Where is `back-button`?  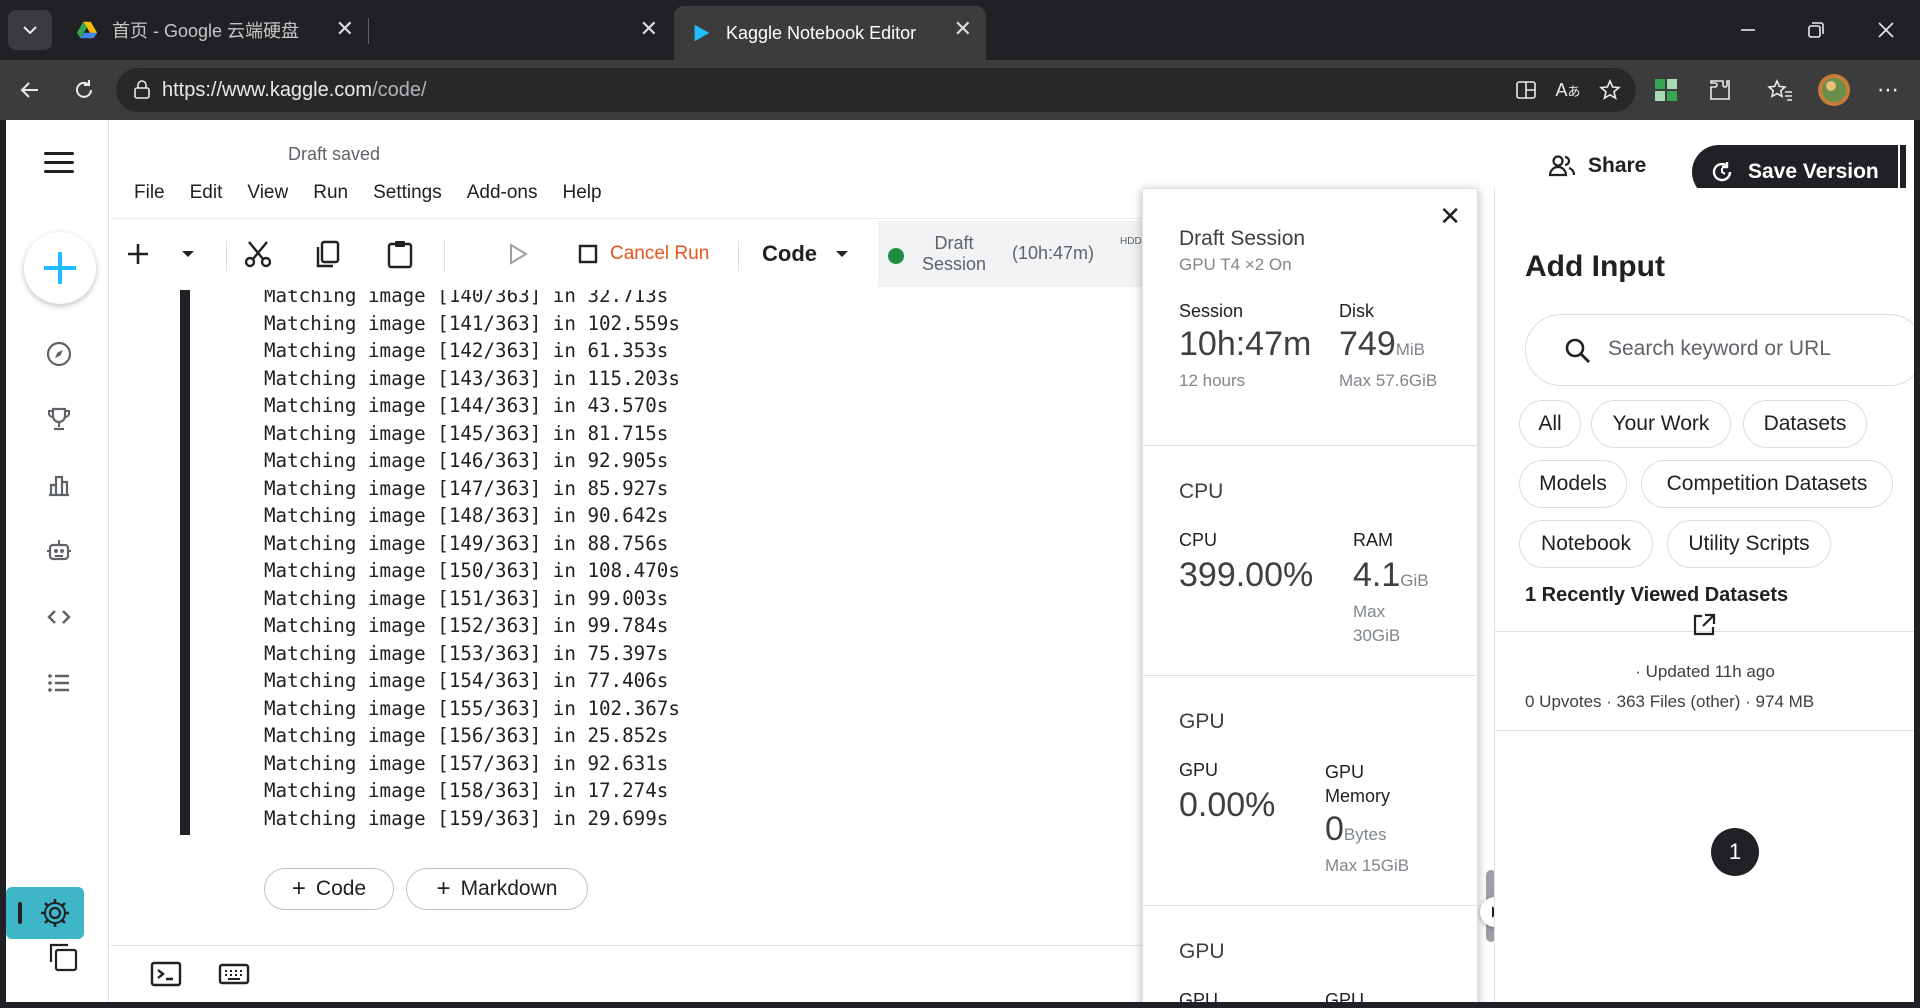 back-button is located at coordinates (30, 90).